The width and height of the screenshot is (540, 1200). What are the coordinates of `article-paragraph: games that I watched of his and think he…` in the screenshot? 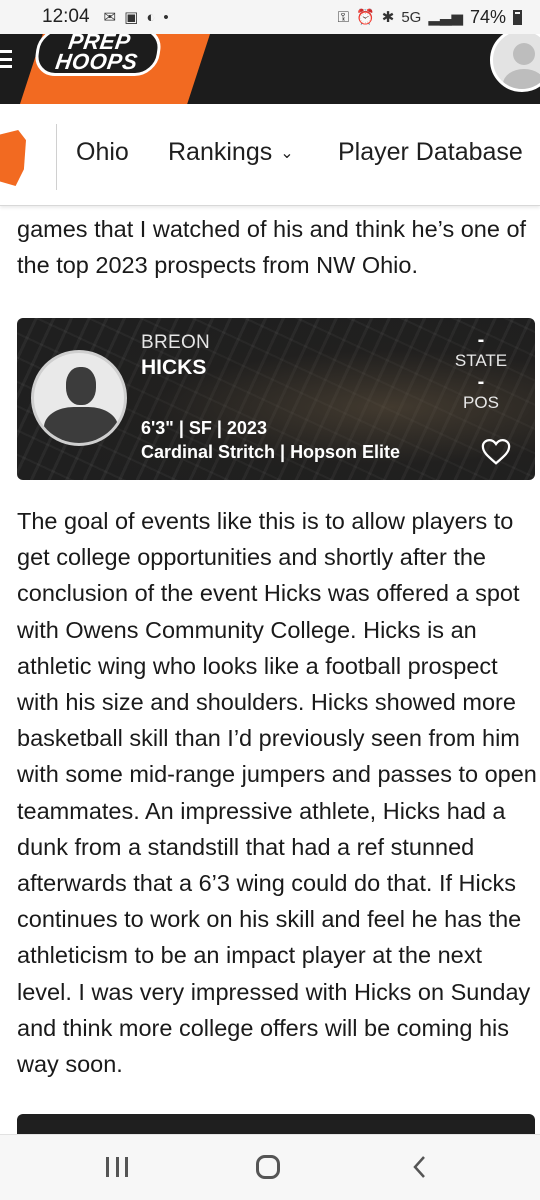 It's located at (272, 247).